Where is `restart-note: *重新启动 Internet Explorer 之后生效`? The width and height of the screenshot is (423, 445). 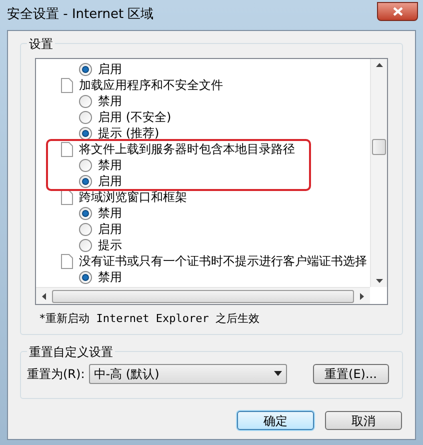 restart-note: *重新启动 Internet Explorer 之后生效 is located at coordinates (149, 318).